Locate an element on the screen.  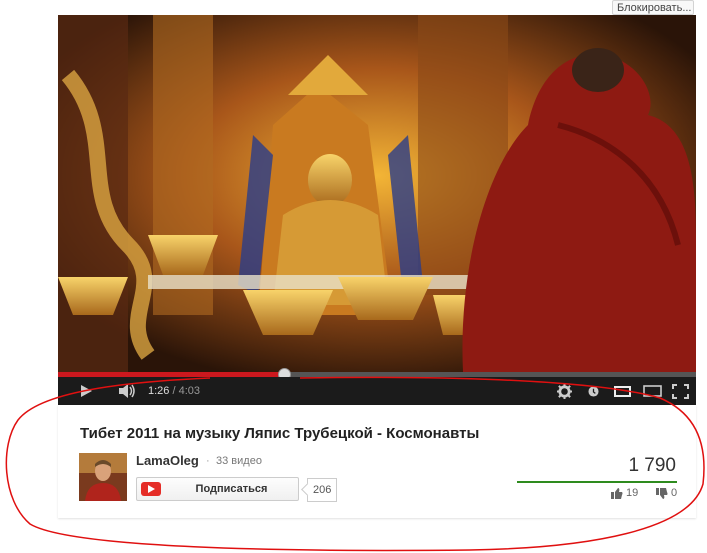
thumb-down-icon is located at coordinates (662, 493).